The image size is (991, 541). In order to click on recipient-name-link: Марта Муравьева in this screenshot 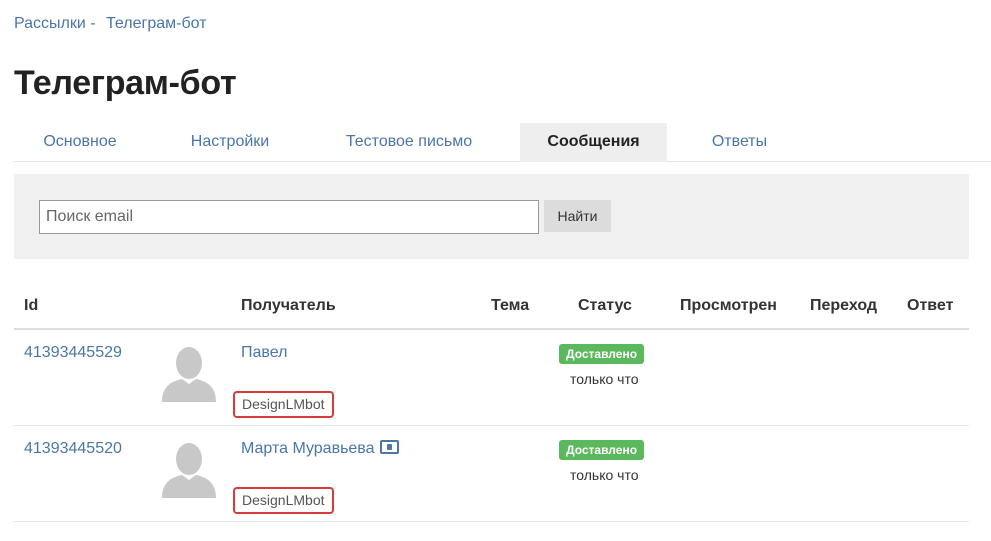, I will do `click(320, 449)`.